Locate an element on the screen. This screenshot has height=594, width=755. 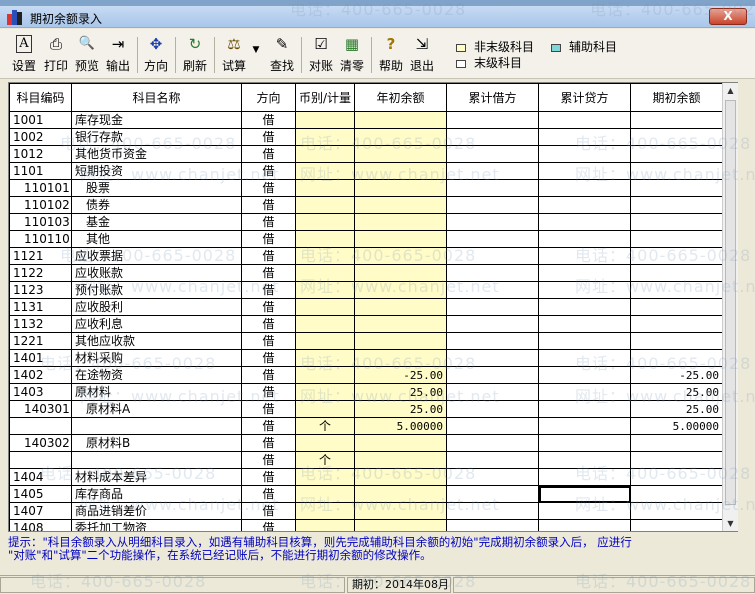
cell-account-name: 原材料A is located at coordinates (156, 409).